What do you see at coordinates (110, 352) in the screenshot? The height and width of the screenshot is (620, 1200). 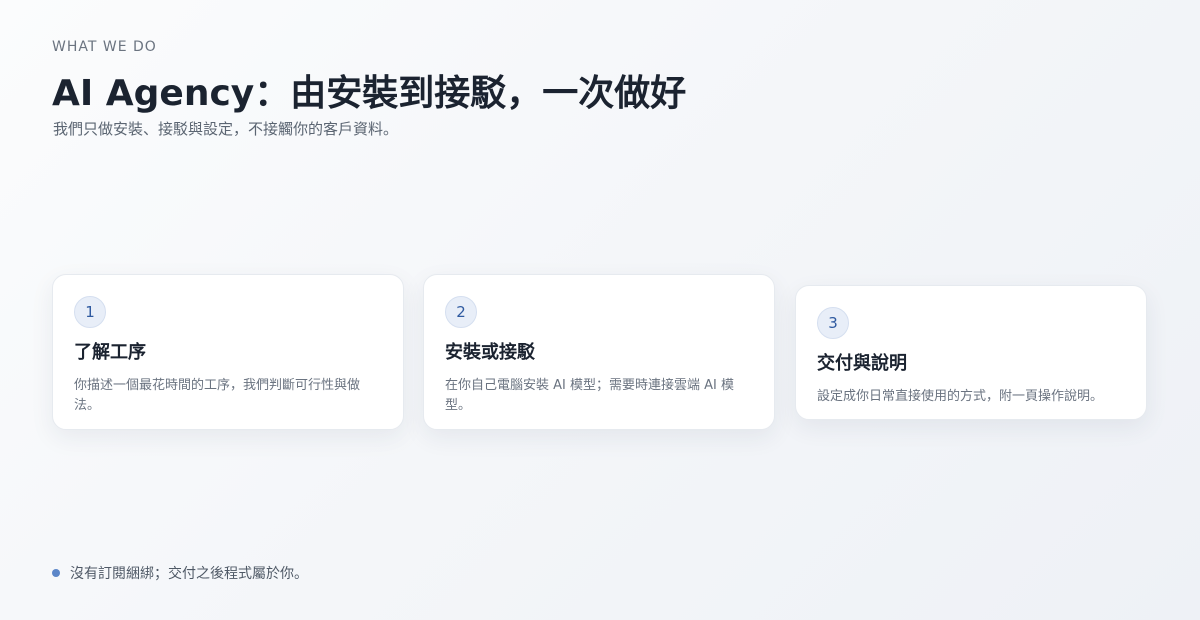 I see `step-title: 了解工序` at bounding box center [110, 352].